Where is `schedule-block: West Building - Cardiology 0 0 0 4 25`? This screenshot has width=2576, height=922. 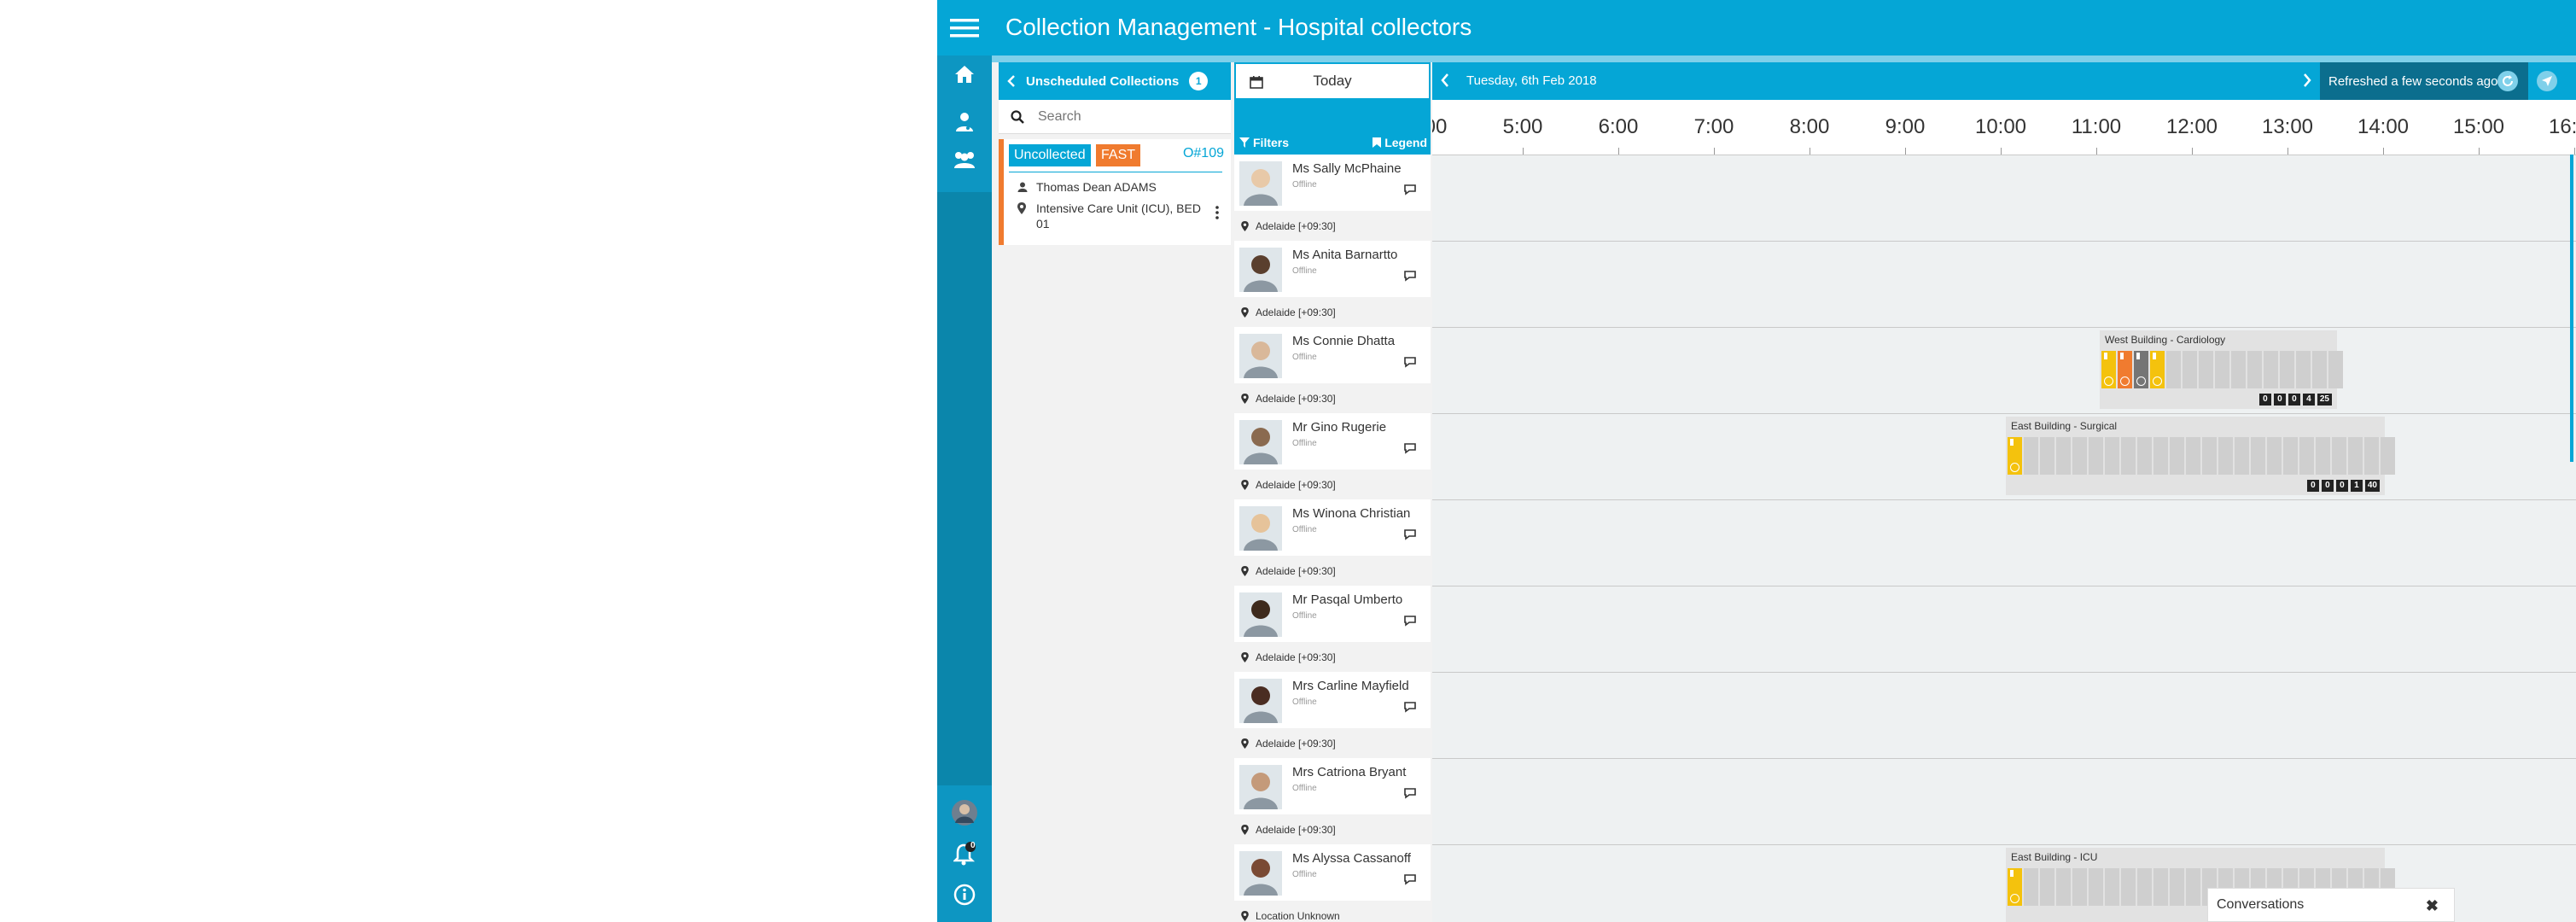
schedule-block: West Building - Cardiology 0 0 0 4 25 is located at coordinates (2221, 370).